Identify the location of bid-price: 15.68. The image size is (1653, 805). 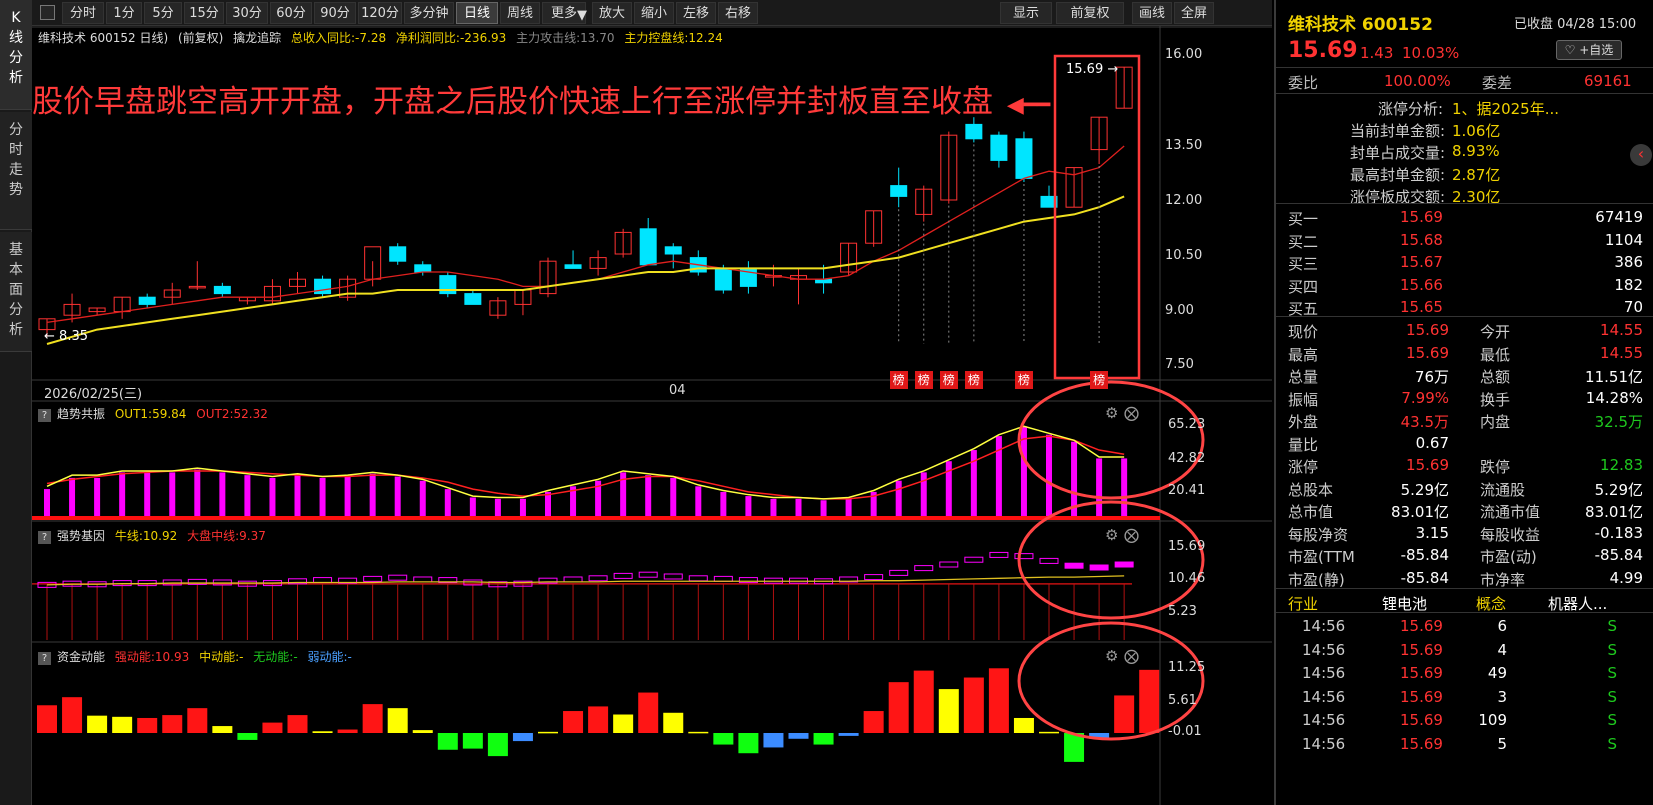
(1421, 239).